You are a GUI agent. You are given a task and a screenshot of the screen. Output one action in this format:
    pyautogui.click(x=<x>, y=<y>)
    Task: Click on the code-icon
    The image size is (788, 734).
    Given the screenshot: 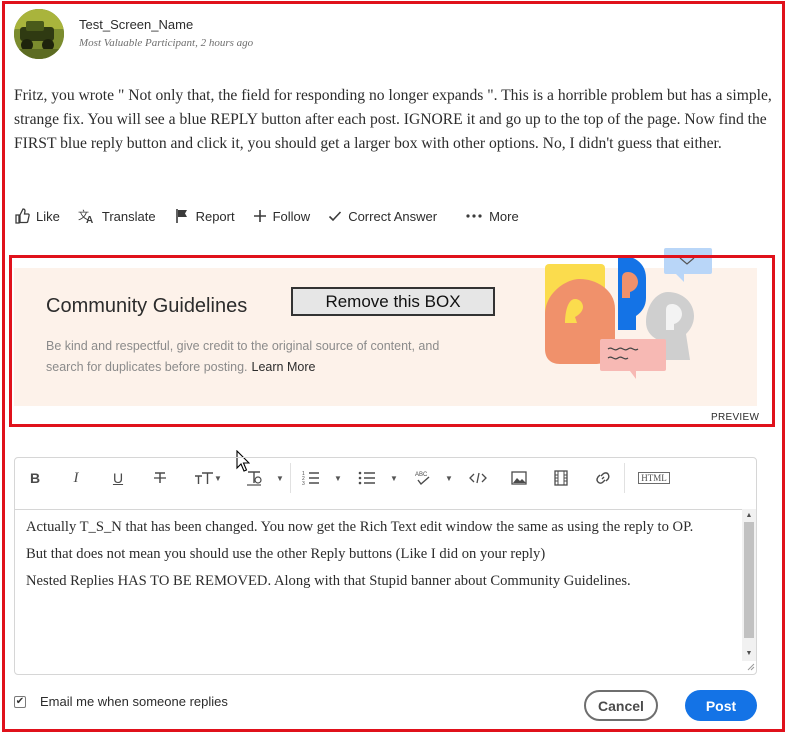 What is the action you would take?
    pyautogui.click(x=478, y=478)
    